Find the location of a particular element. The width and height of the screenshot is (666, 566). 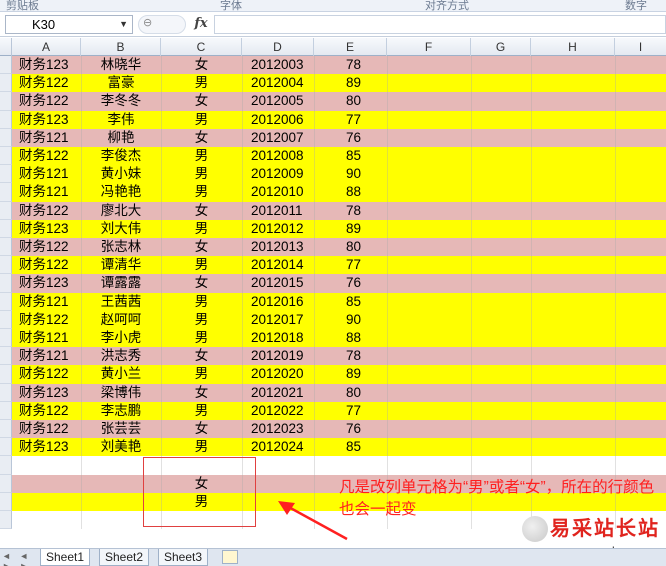

cell-student-id: 2012024 is located at coordinates (278, 447).